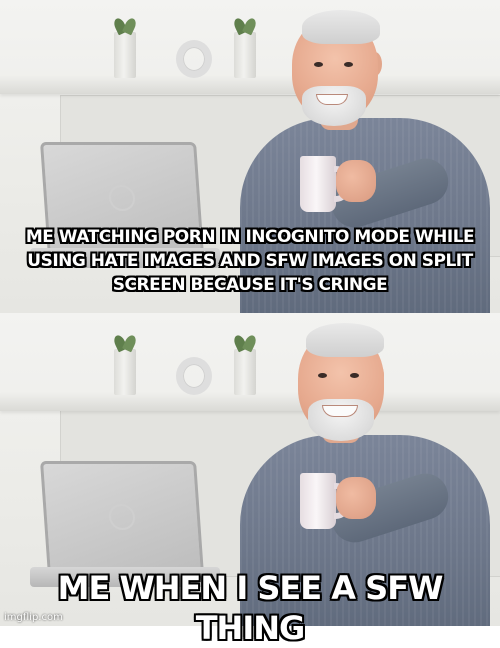 The width and height of the screenshot is (500, 648). I want to click on bottom-caption: ME WHEN I SEE A SFW THING, so click(250, 608).